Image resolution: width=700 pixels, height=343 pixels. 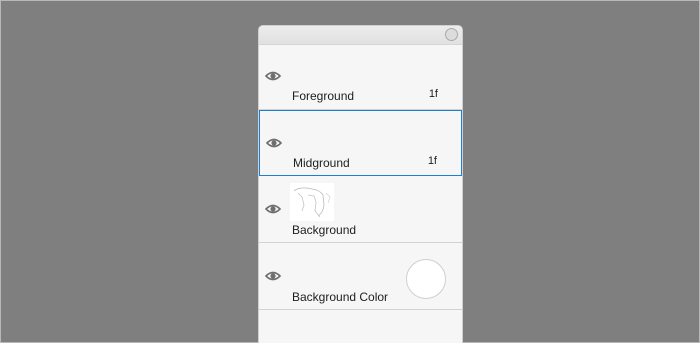 I want to click on layer-name: Midground, so click(x=321, y=163).